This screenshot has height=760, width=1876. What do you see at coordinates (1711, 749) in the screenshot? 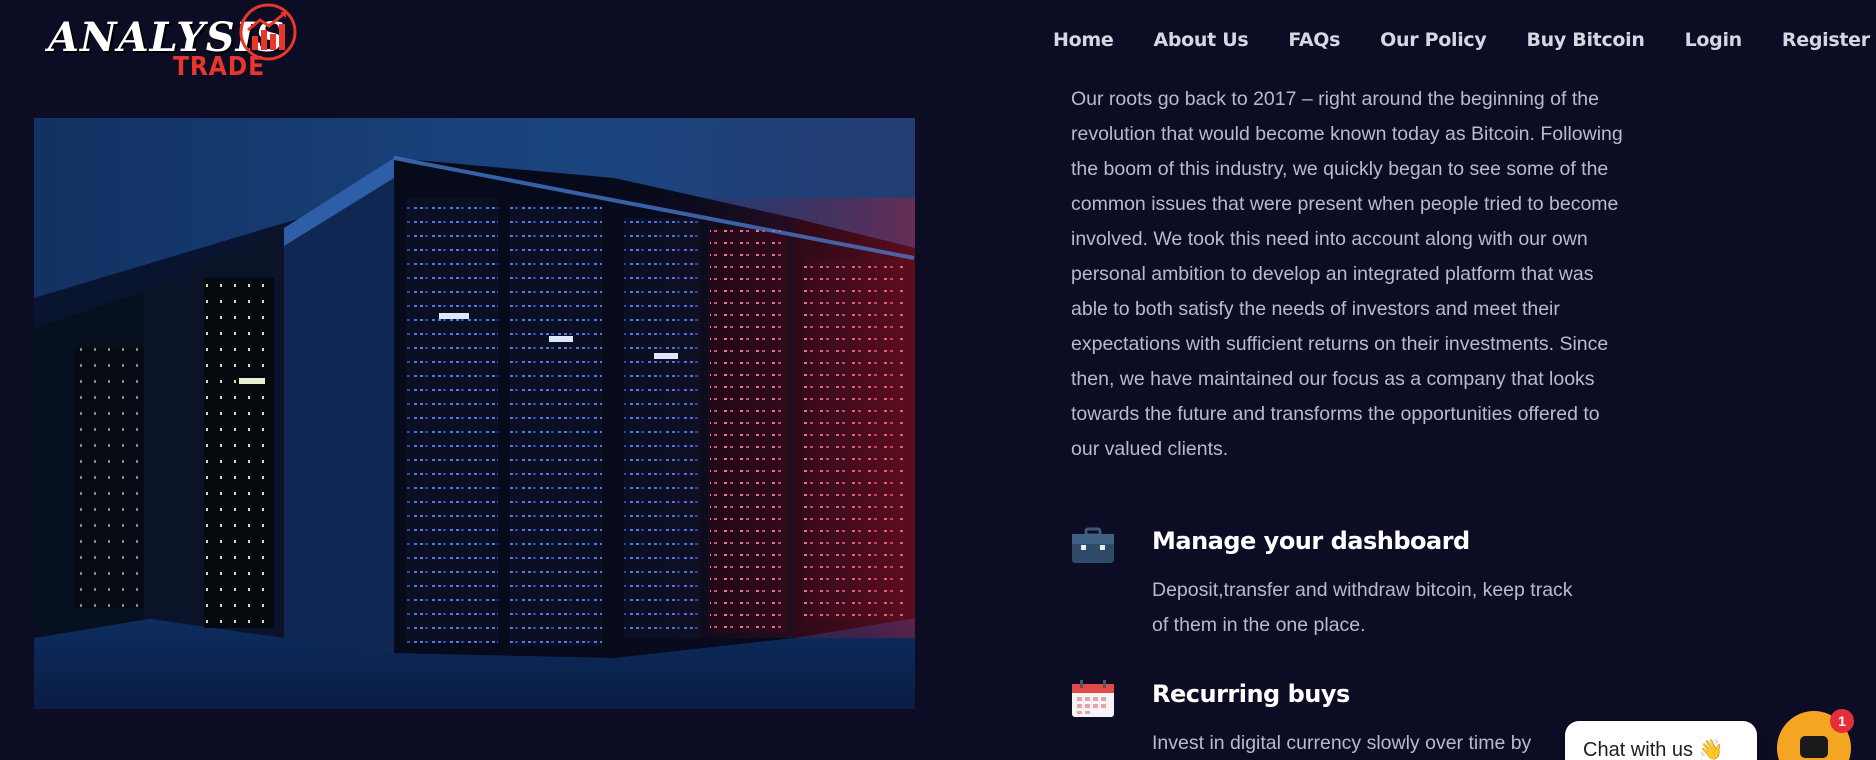
I see `waving-hand-icon: 👋` at bounding box center [1711, 749].